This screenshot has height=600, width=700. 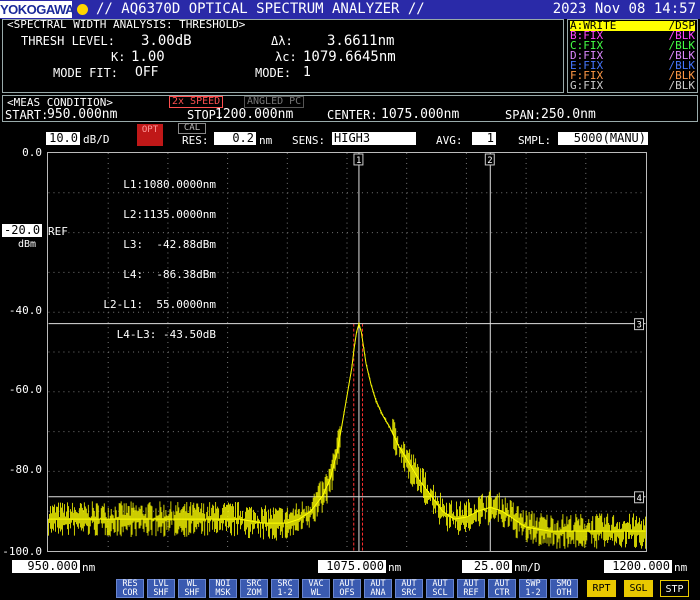 I want to click on stop-value: 1200.000nm, so click(x=254, y=114).